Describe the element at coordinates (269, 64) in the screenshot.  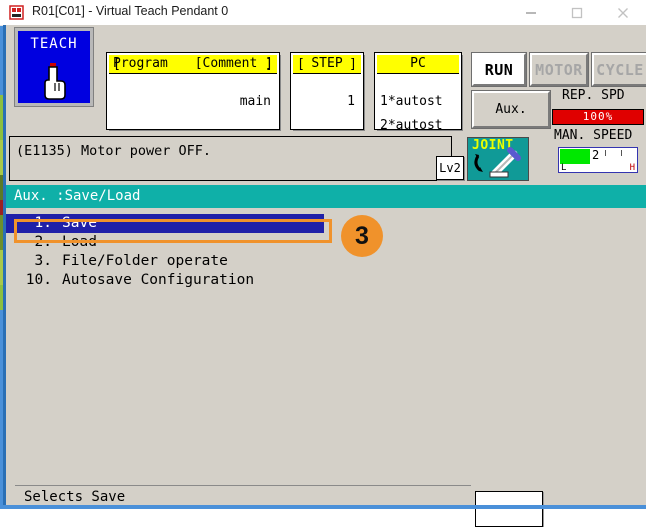
I see `program-comment-bracket-right: ]` at that location.